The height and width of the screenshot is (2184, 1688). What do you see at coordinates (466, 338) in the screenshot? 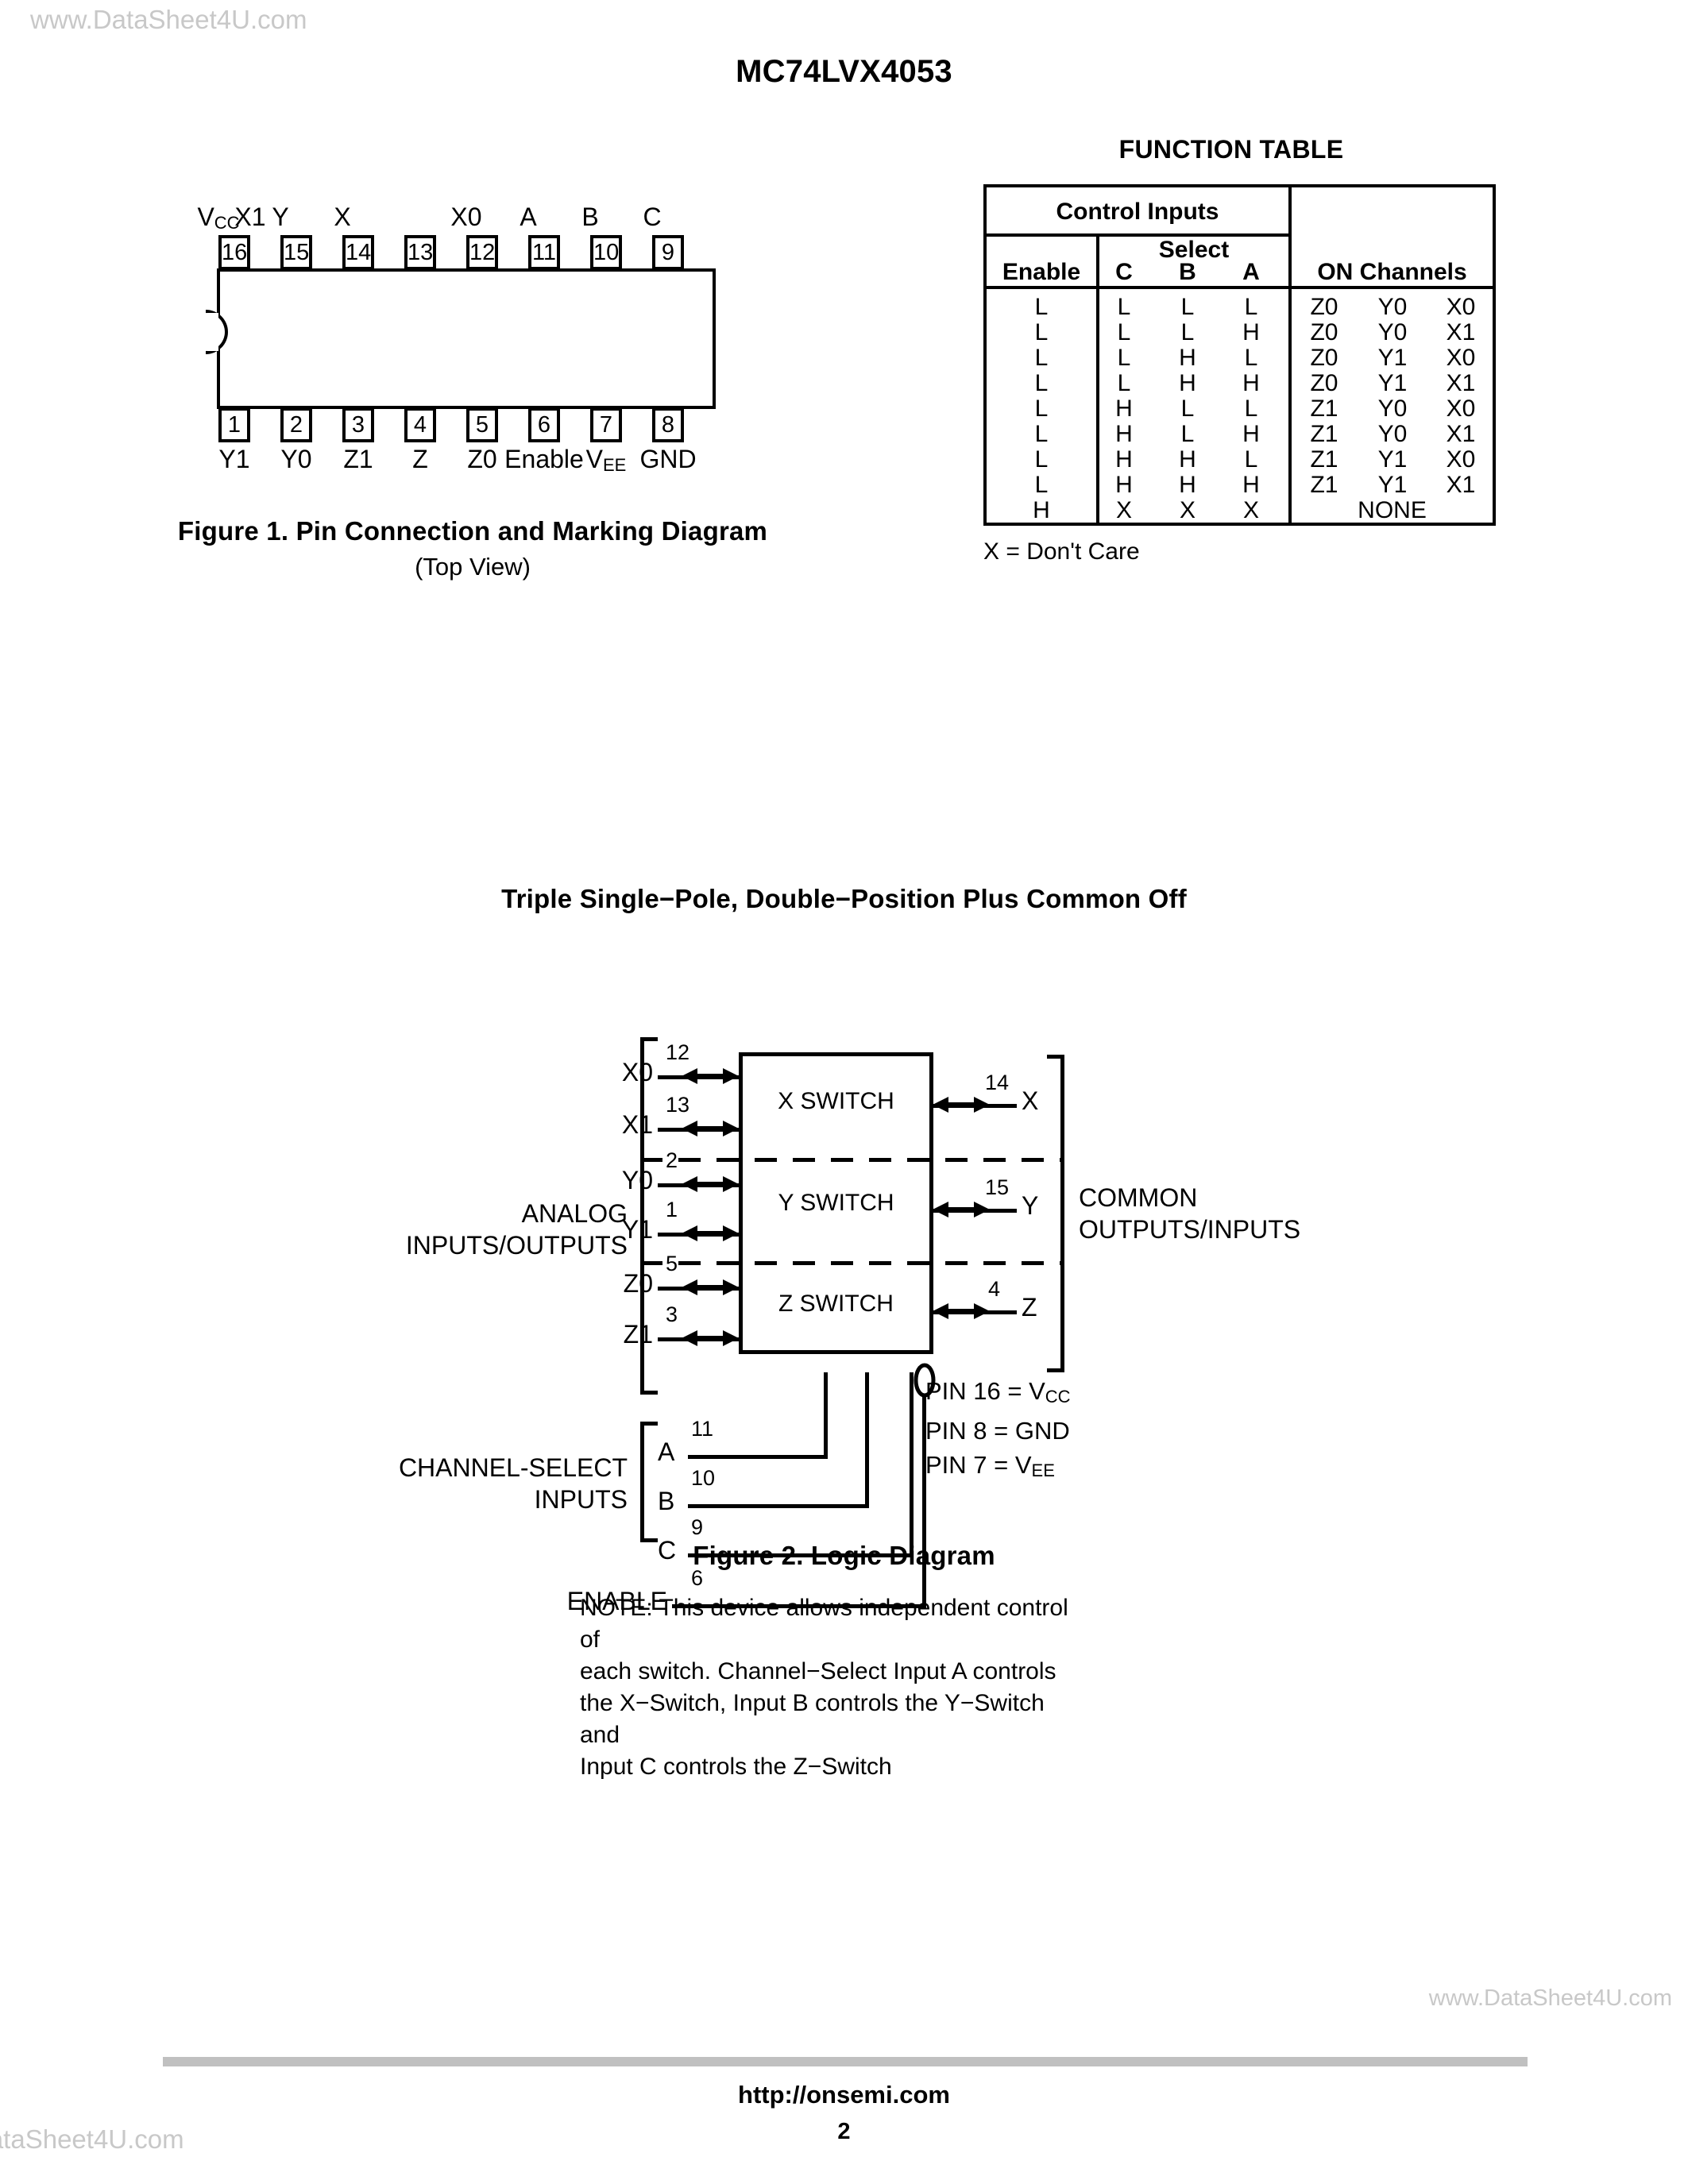
I see `dip-package-body` at bounding box center [466, 338].